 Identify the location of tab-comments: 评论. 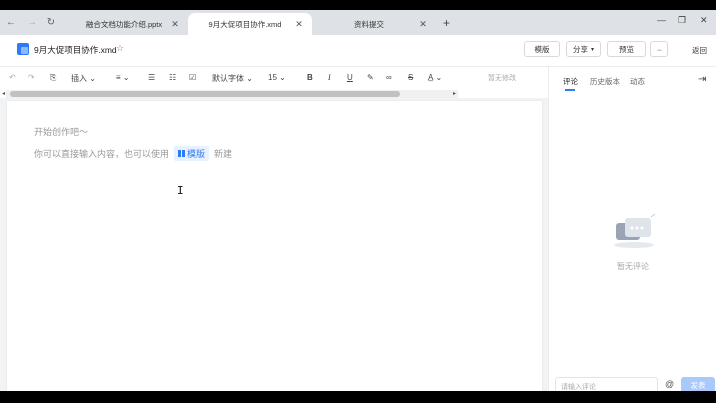
(570, 81).